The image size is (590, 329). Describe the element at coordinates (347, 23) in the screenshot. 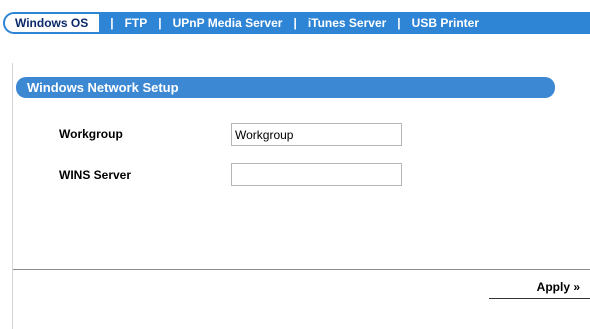

I see `tab-itunes-server: iTunes Server` at that location.